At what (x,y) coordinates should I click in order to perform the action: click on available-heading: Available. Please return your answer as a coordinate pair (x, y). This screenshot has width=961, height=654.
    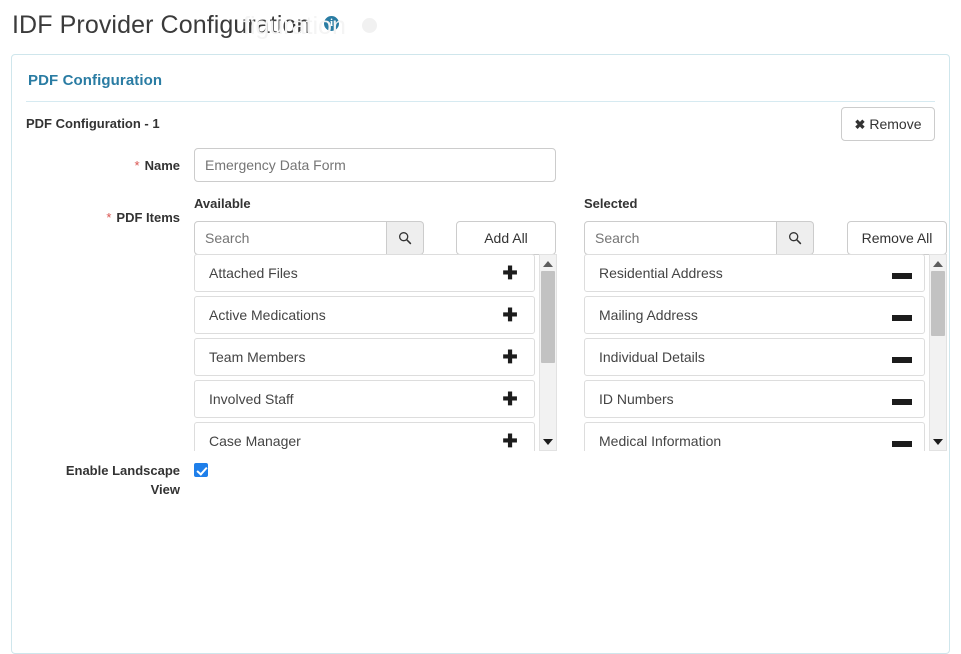
    Looking at the image, I should click on (222, 203).